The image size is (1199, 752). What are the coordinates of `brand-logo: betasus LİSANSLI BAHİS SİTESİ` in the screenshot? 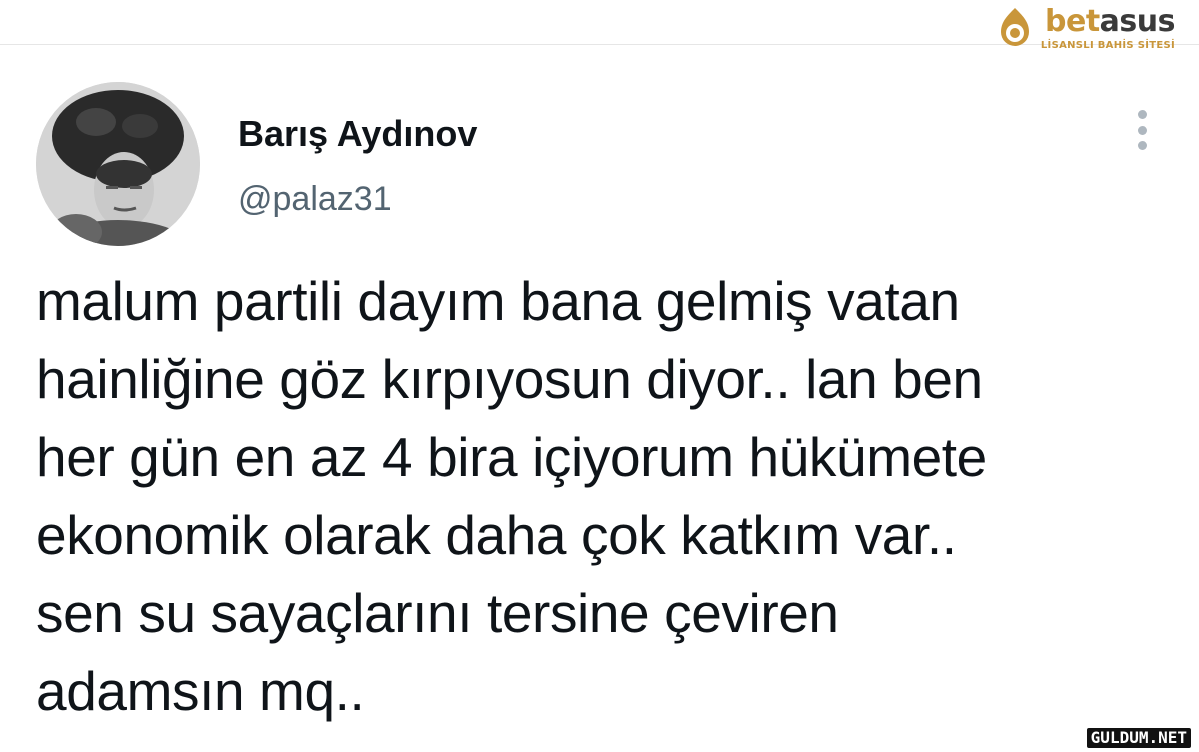 It's located at (1084, 27).